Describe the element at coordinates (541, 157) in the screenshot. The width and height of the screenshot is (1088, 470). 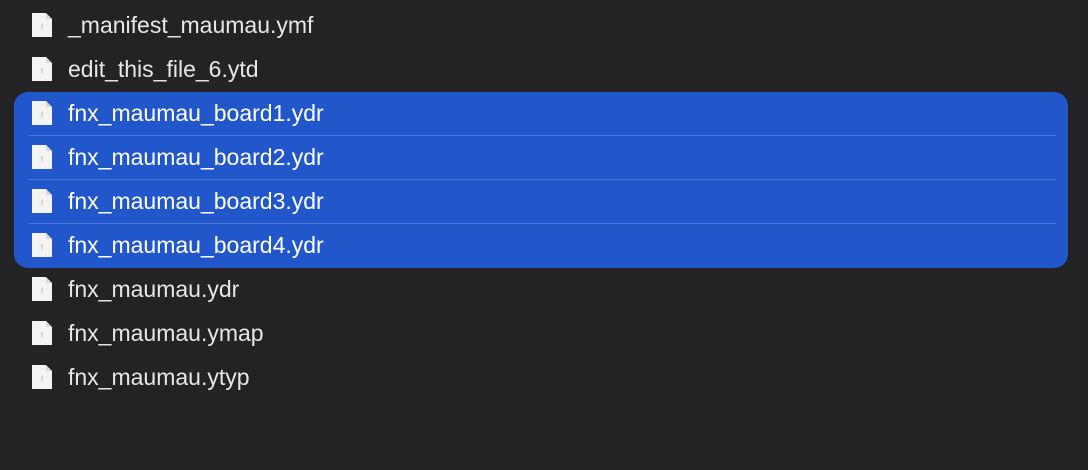
I see `file-row-selected: fnx_maumau_board2.ydr` at that location.